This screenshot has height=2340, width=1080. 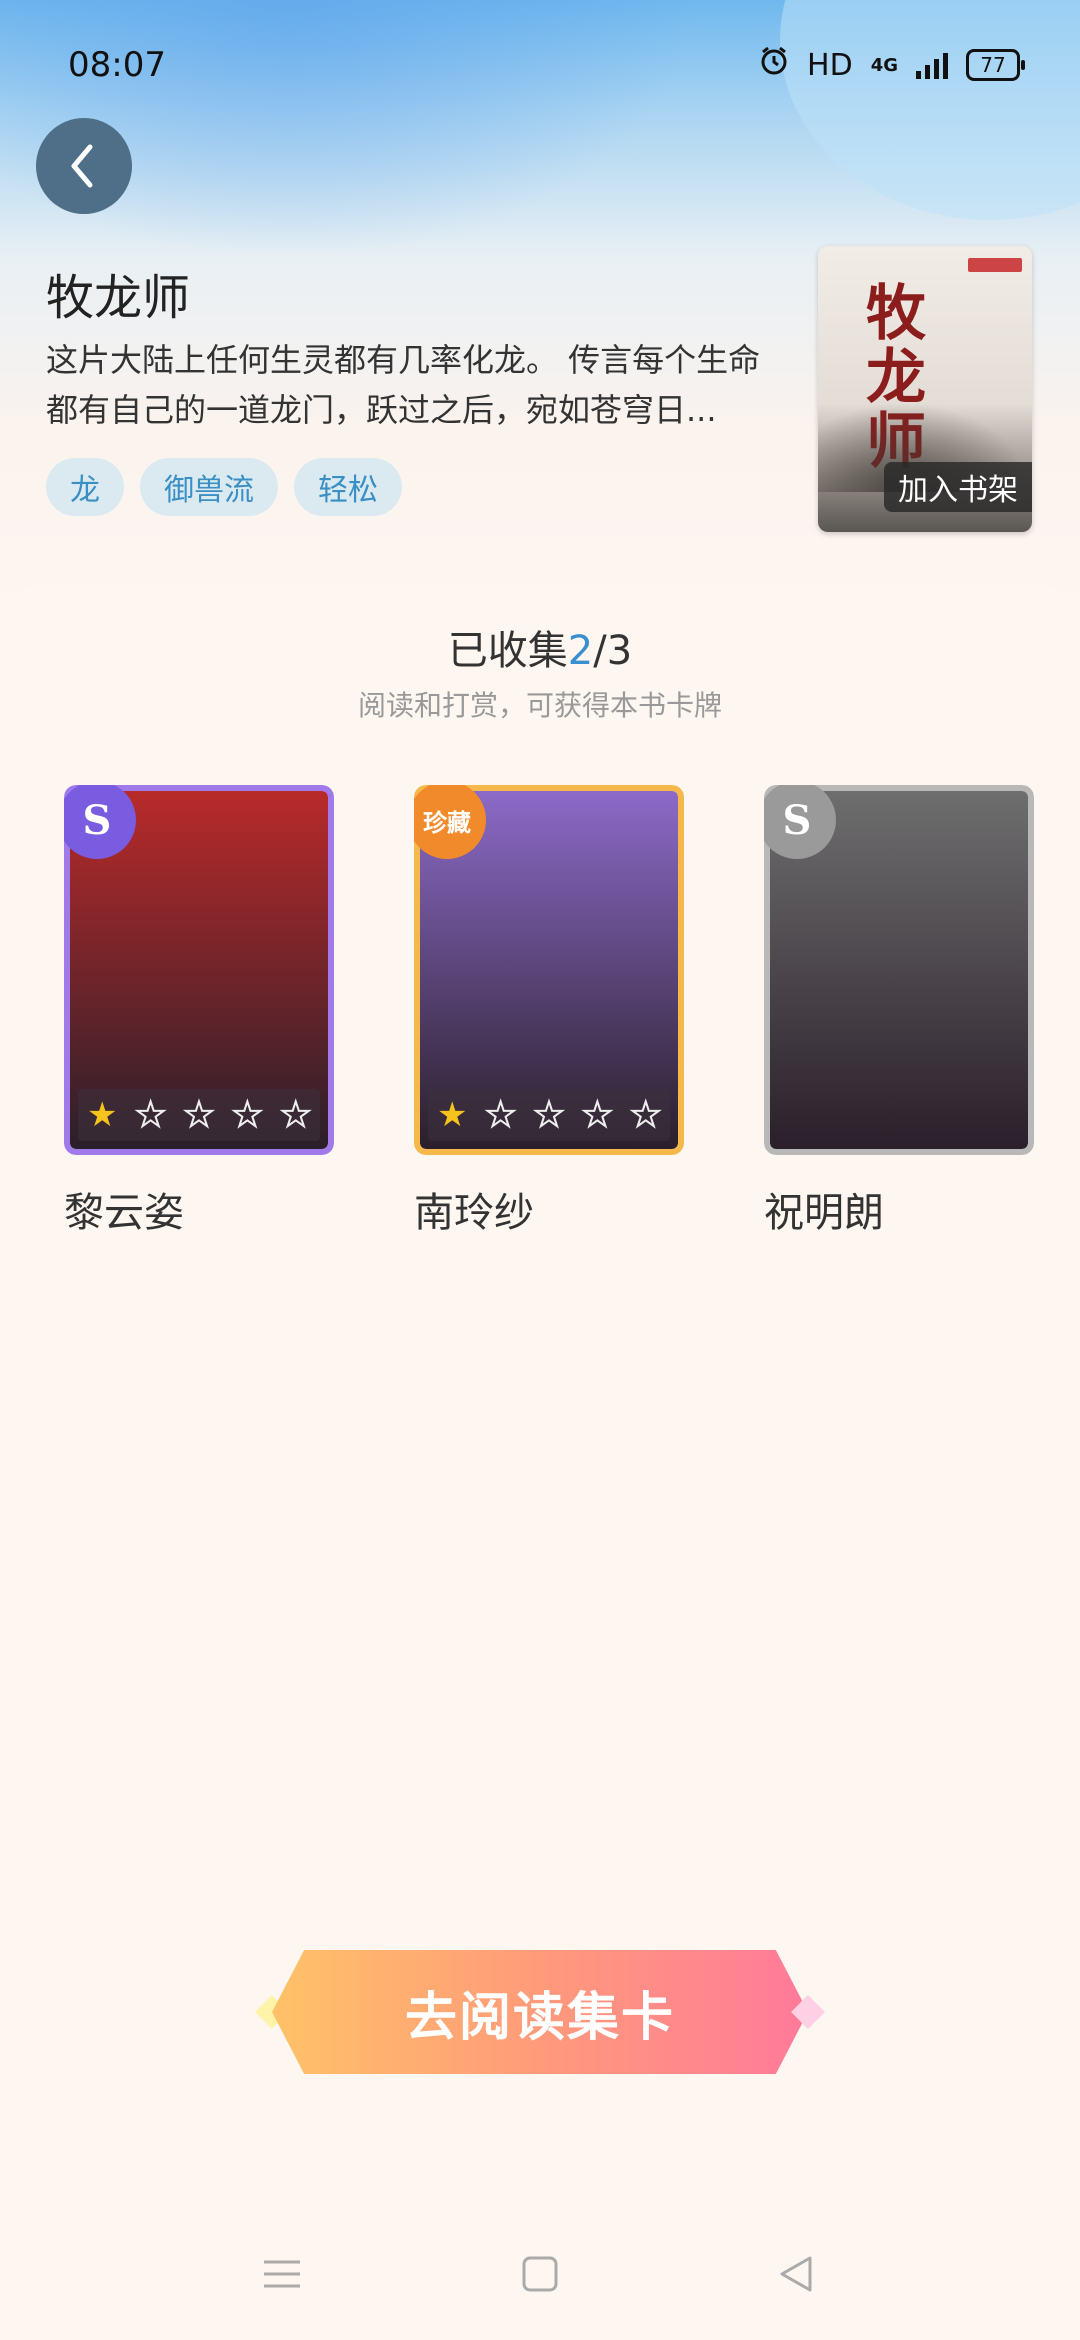 I want to click on collection-hint: 阅读和打赏，可获得本书卡牌, so click(x=539, y=705).